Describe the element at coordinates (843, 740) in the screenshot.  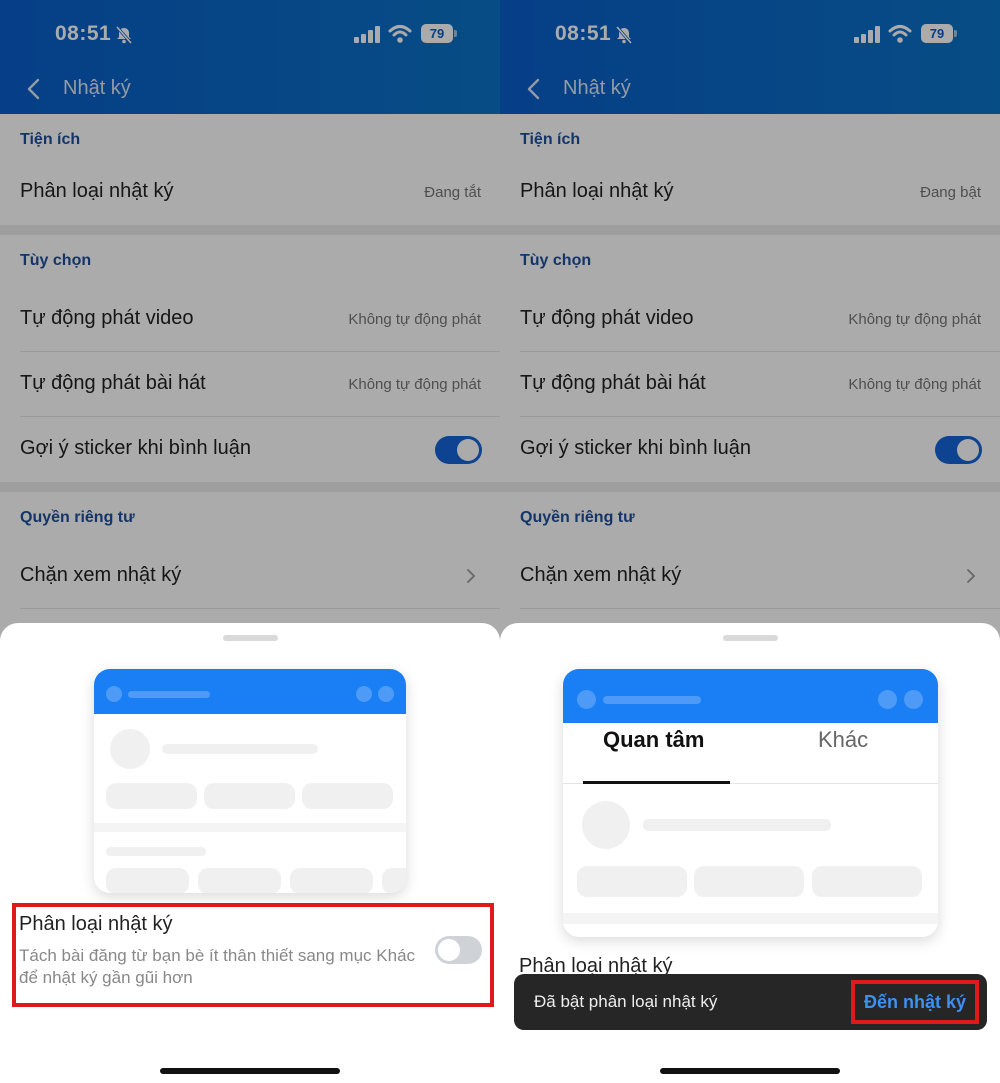
I see `tab-khac: Khác` at that location.